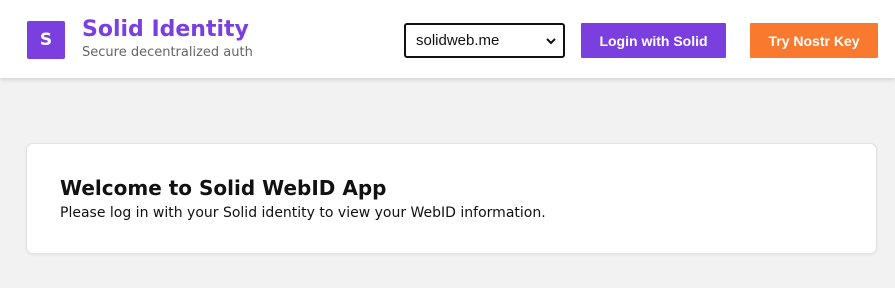 The image size is (895, 288). What do you see at coordinates (814, 40) in the screenshot?
I see `try-nostr-key-button: Try Nostr Key` at bounding box center [814, 40].